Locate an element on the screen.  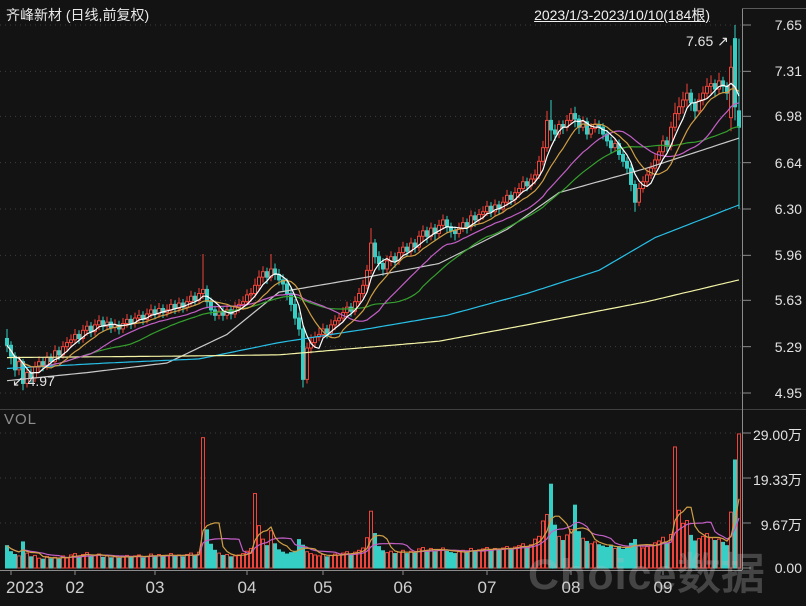
volume-tick-label: 29.00万 is located at coordinates (777, 435).